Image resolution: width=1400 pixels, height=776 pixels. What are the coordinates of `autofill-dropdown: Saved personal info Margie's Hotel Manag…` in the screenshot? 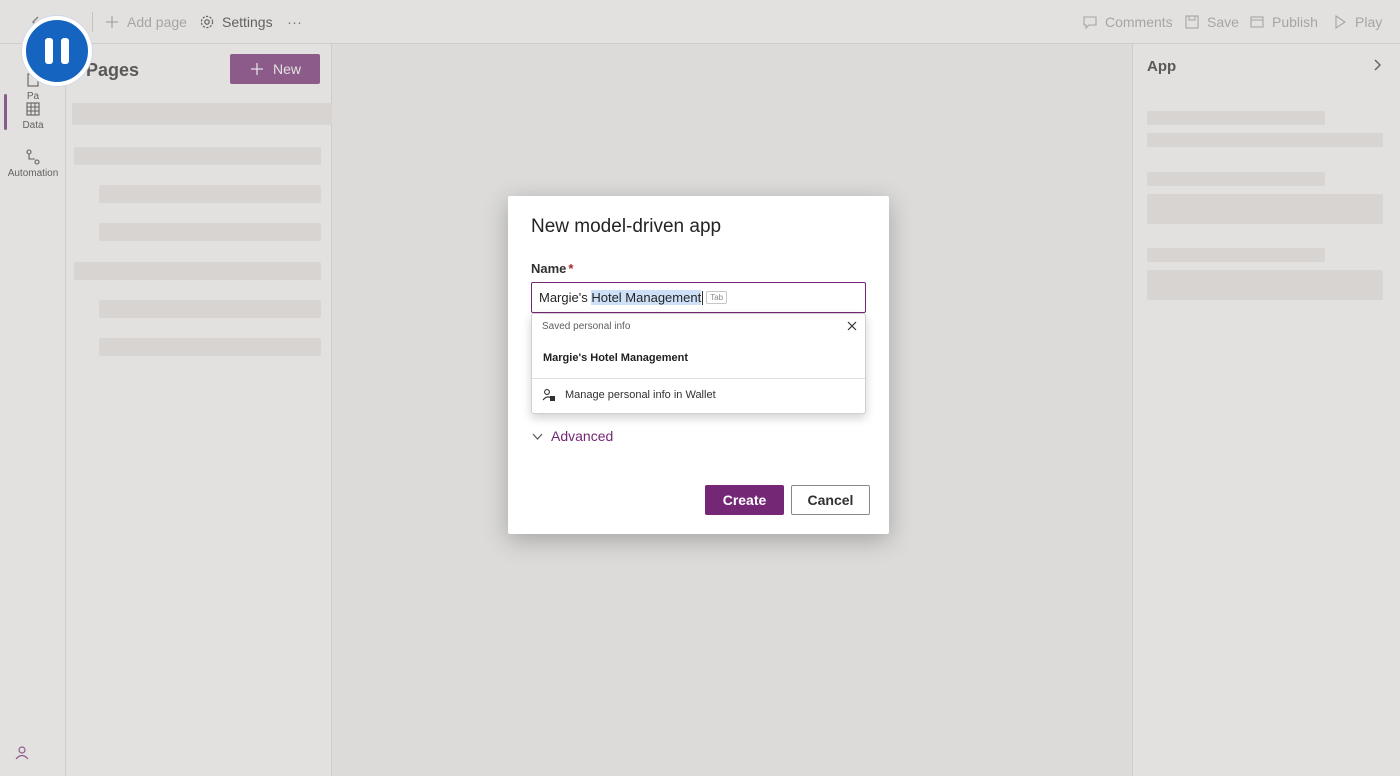 It's located at (698, 363).